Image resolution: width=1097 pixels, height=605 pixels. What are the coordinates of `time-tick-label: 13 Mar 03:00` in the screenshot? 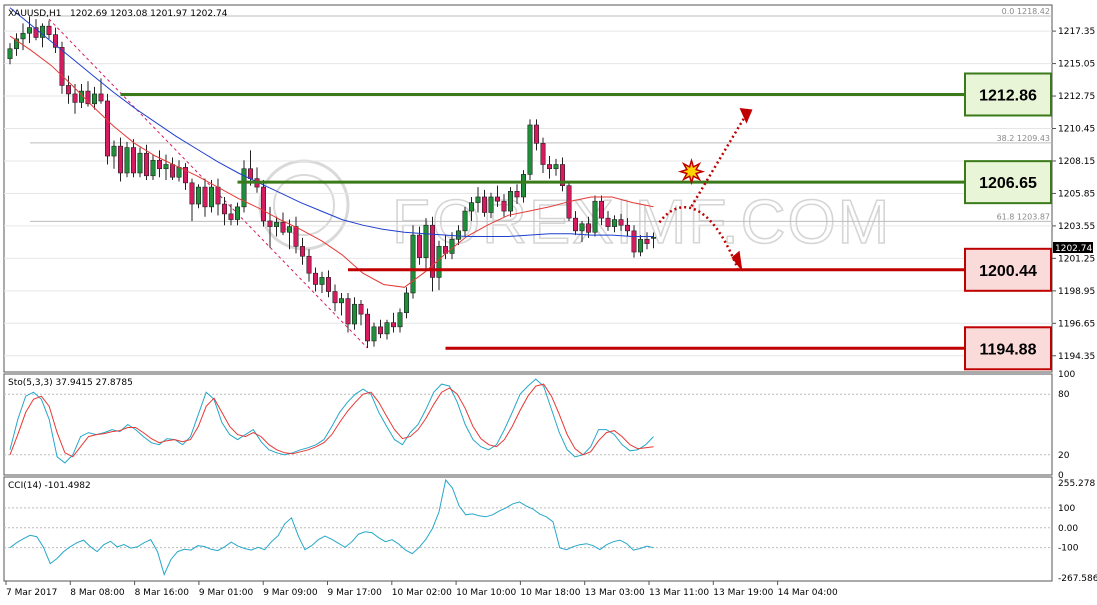 It's located at (615, 593).